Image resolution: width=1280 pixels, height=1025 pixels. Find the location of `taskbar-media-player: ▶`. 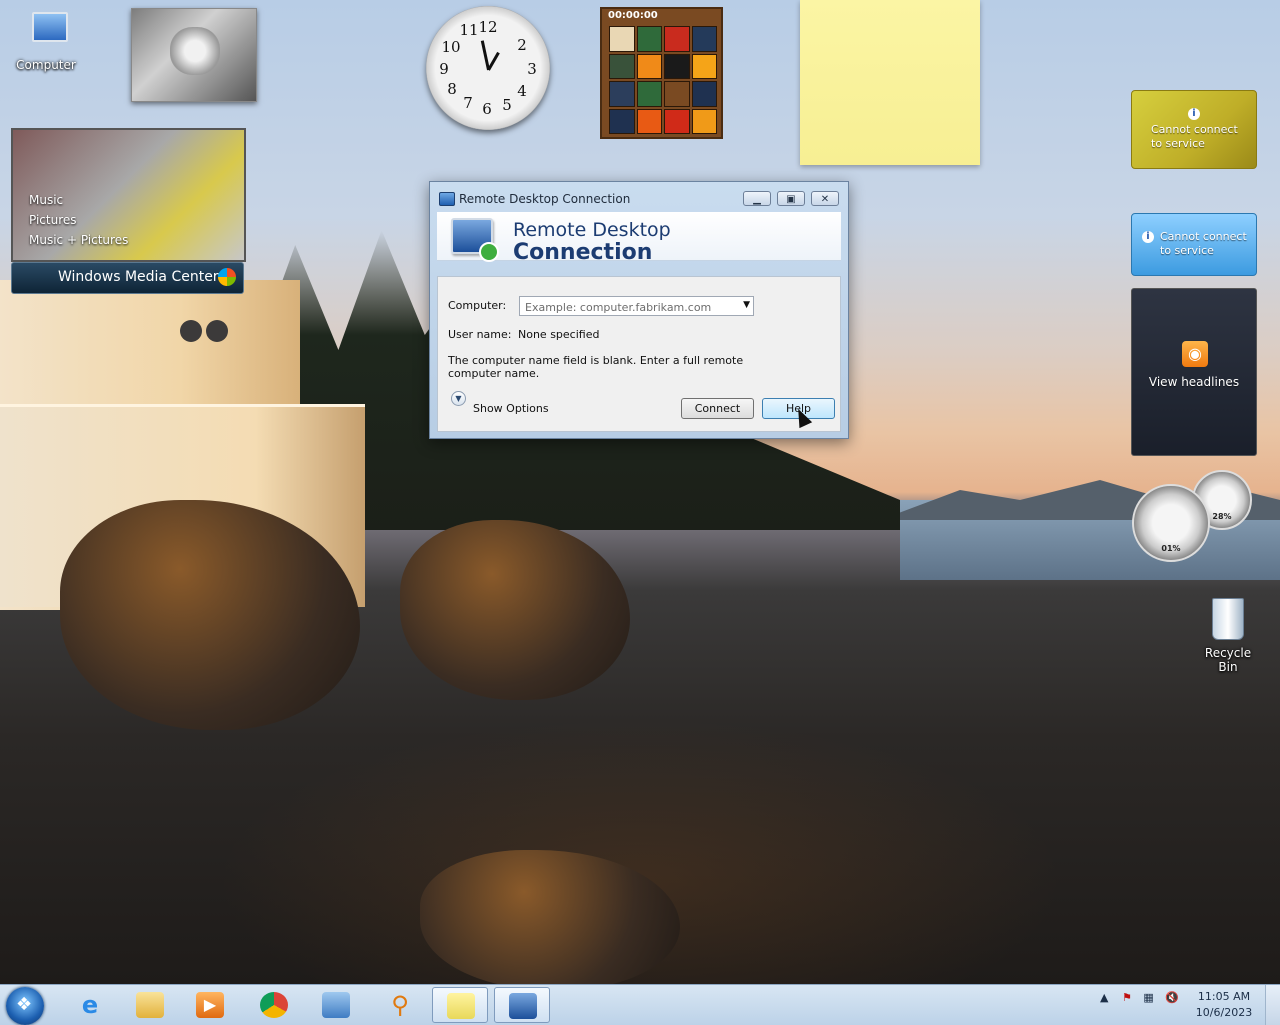

taskbar-media-player: ▶ is located at coordinates (210, 1005).